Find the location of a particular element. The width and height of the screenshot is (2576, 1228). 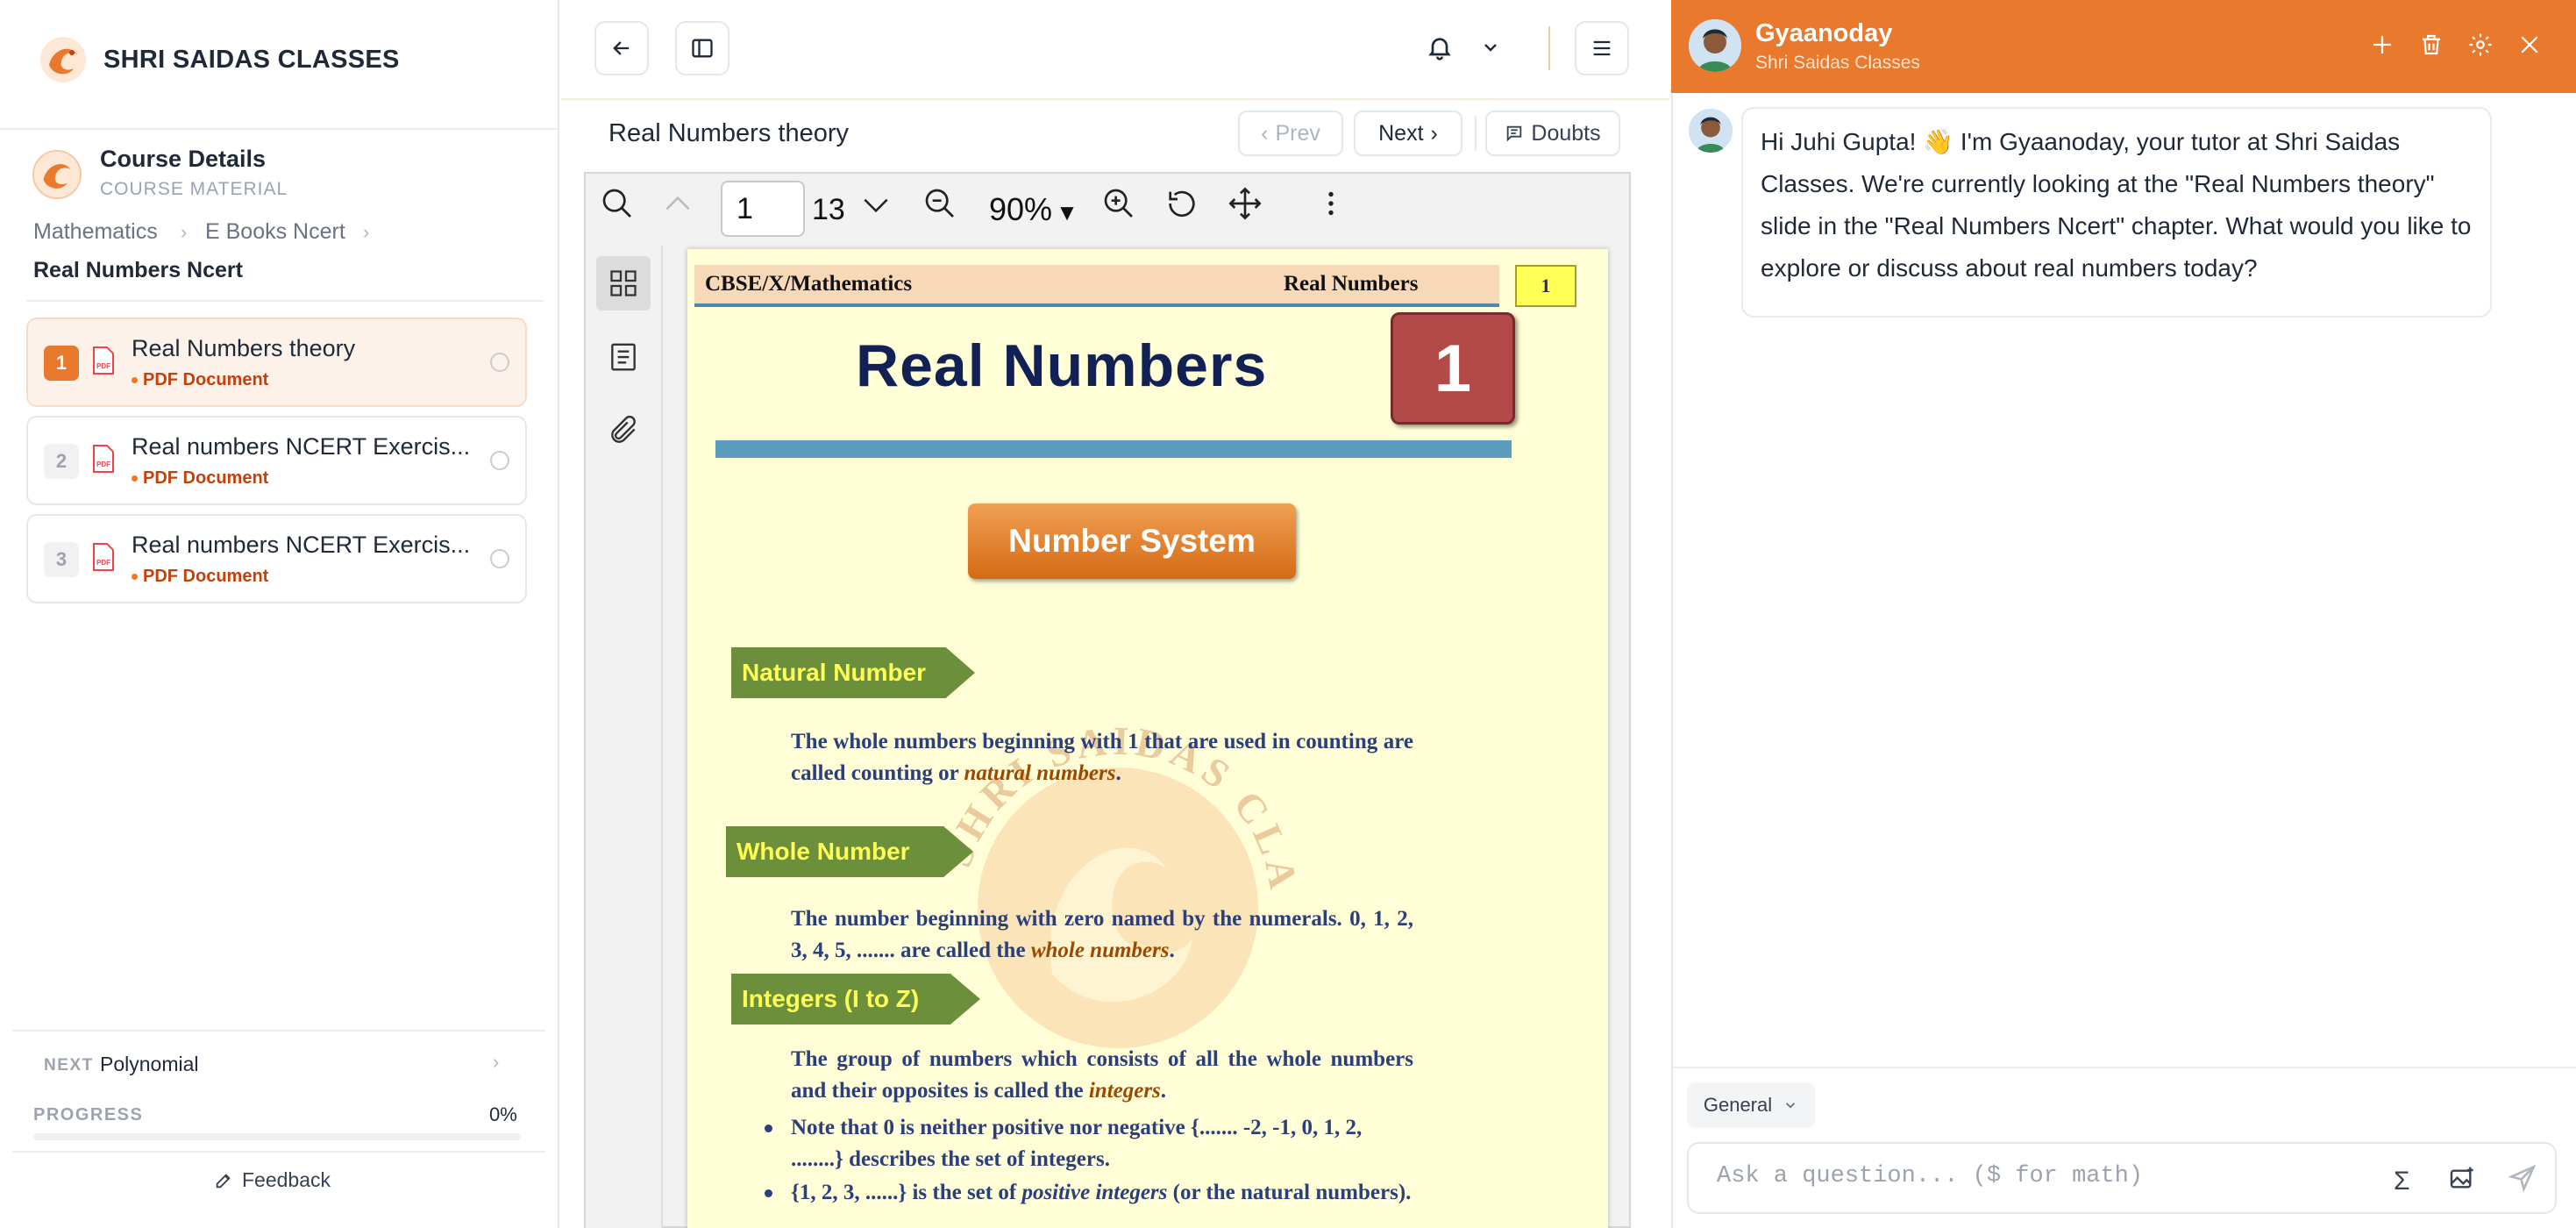

tutor-name: Gyaanoday is located at coordinates (1824, 33).